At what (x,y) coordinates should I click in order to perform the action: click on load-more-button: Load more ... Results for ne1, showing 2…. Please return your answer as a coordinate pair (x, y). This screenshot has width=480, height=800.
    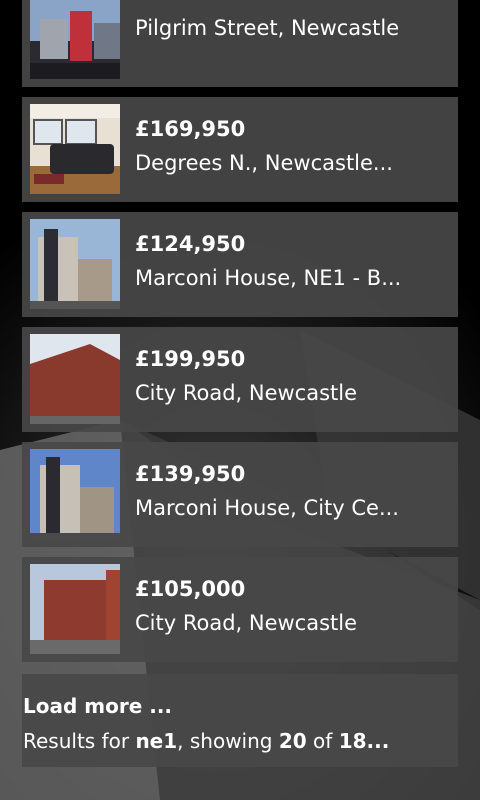
    Looking at the image, I should click on (240, 720).